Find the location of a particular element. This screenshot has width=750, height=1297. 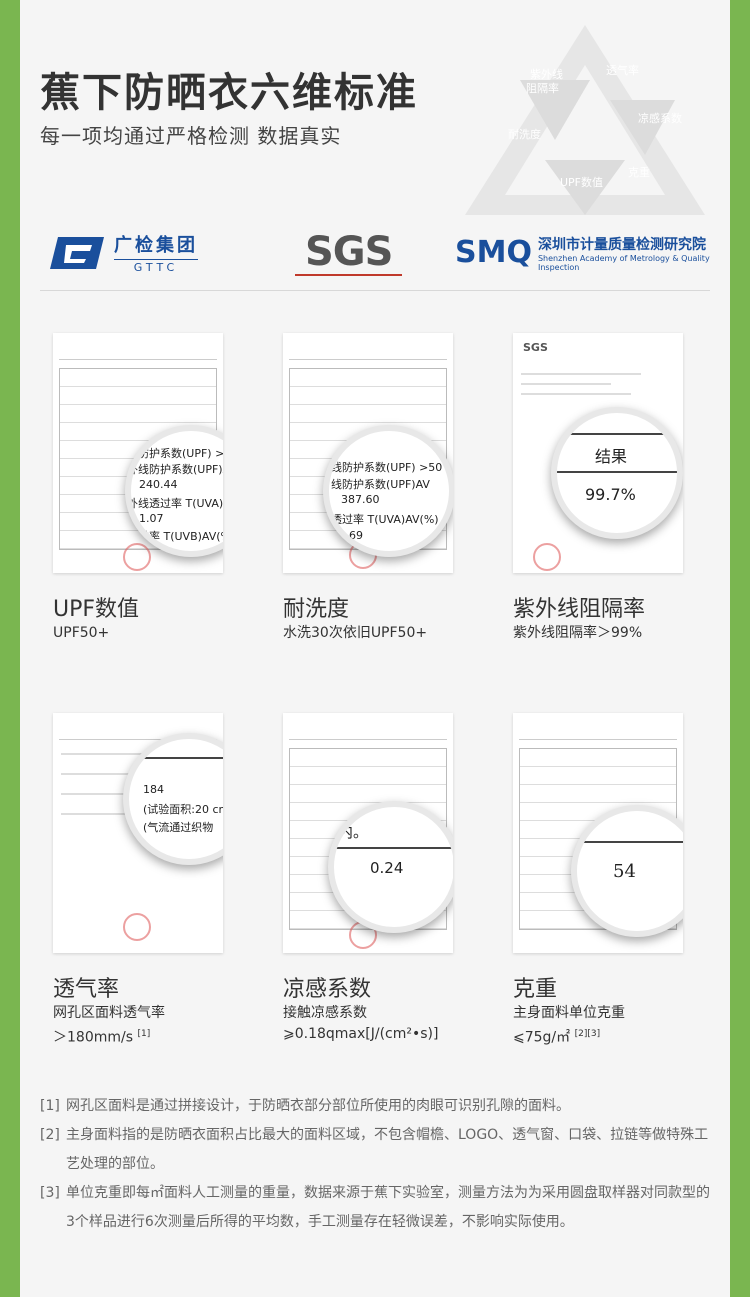

sgs-logo: SGS is located at coordinates (349, 252).